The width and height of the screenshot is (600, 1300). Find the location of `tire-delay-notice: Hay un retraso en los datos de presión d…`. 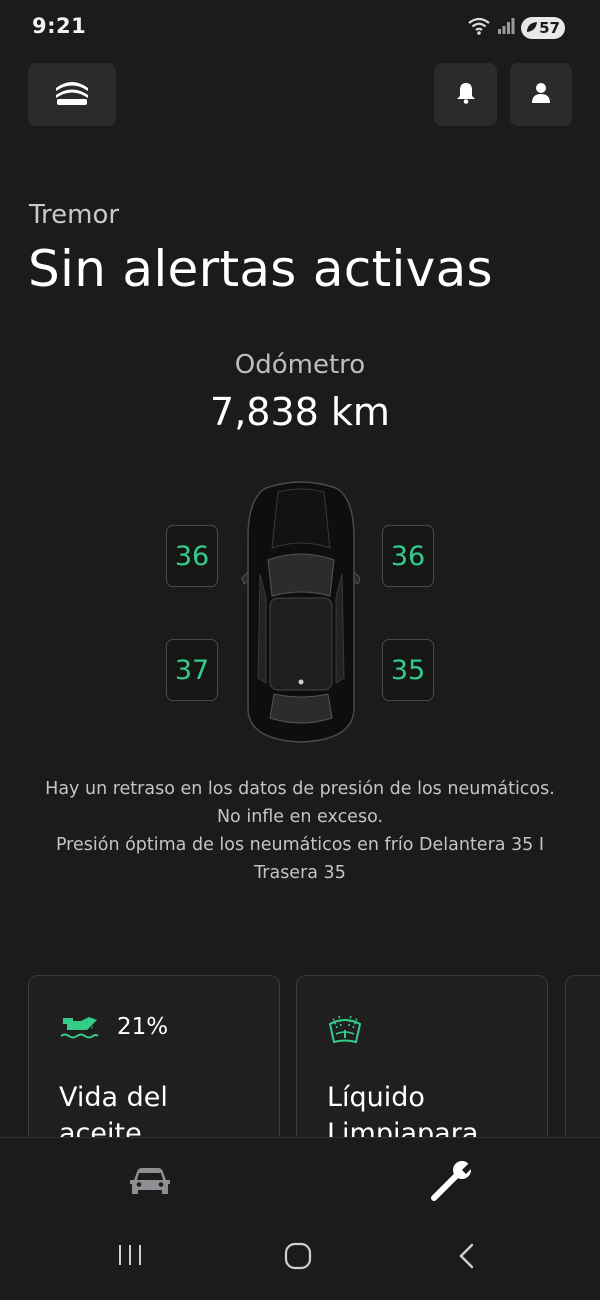

tire-delay-notice: Hay un retraso en los datos de presión d… is located at coordinates (300, 803).